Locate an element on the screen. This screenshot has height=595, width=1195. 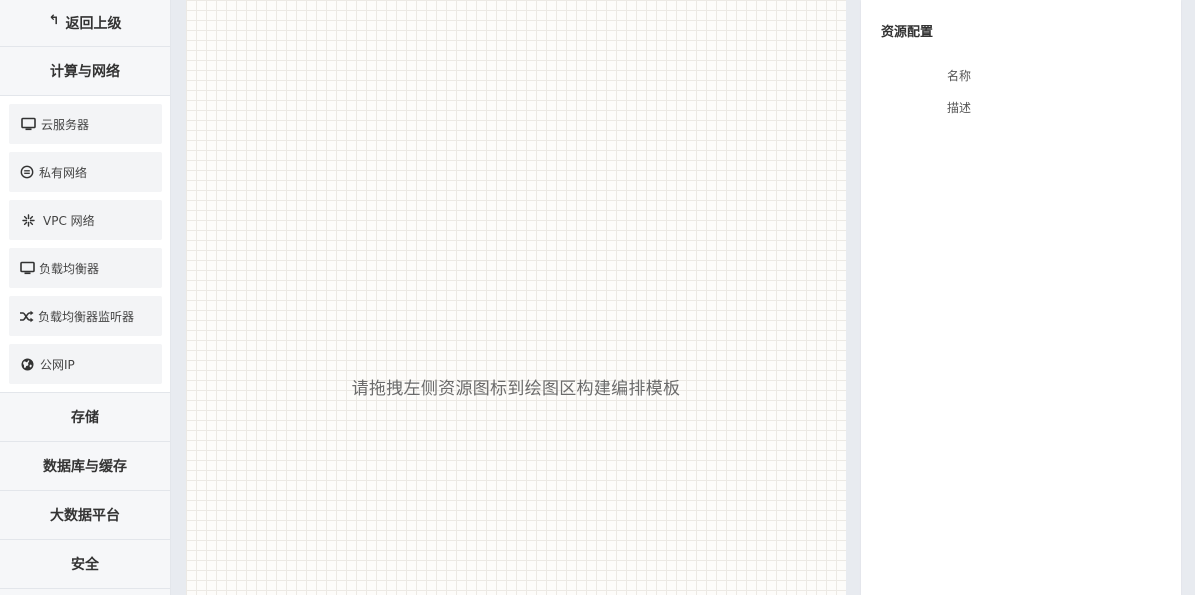
category-label: 存储 is located at coordinates (85, 418).